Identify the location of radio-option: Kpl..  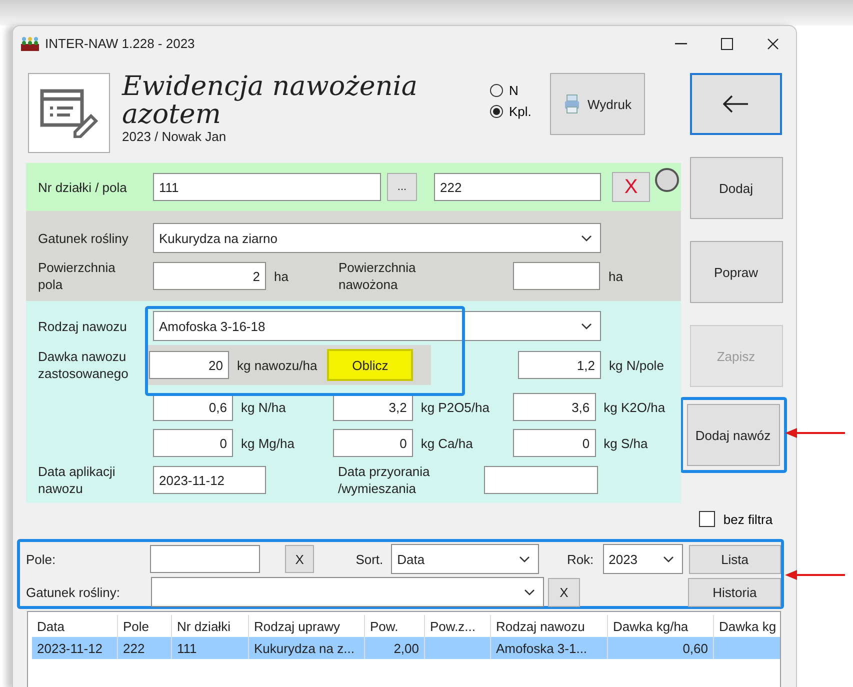
(520, 111).